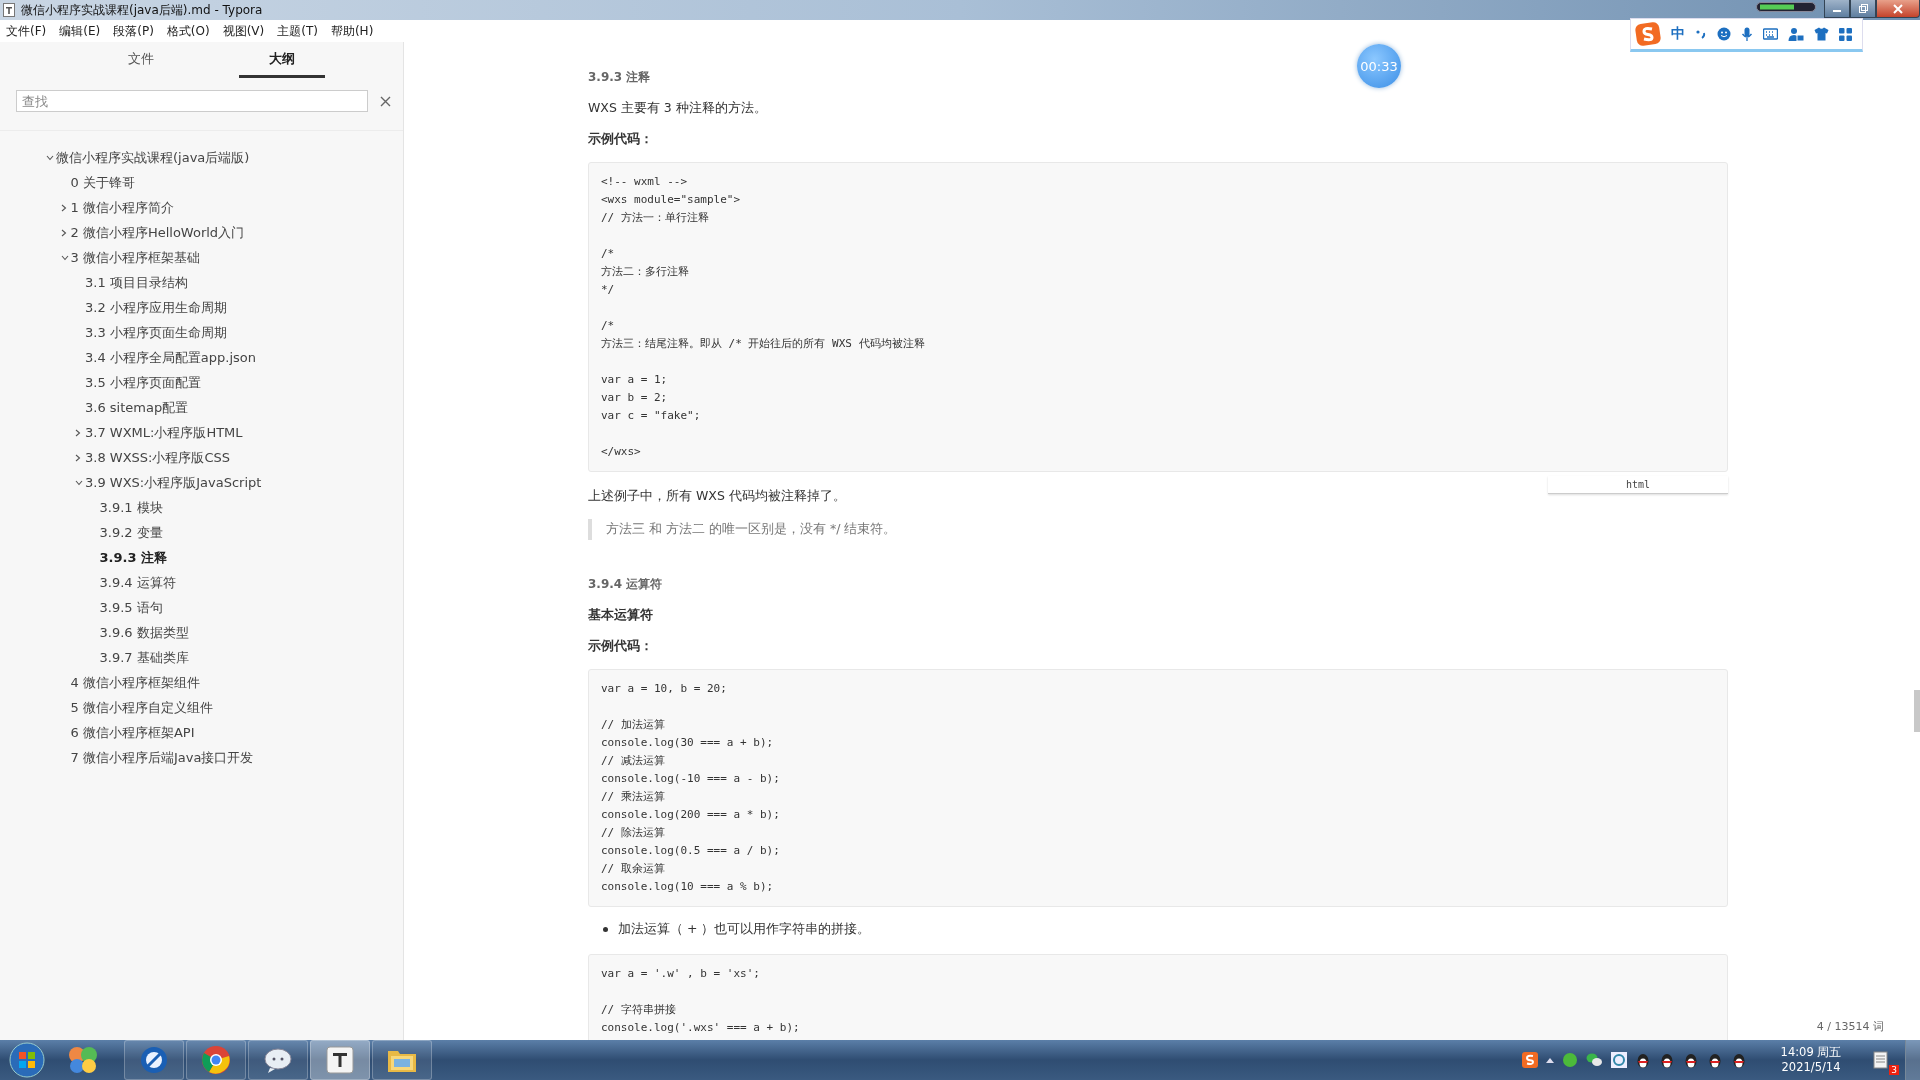  I want to click on code-line: // 方法一：单行注释, so click(655, 217).